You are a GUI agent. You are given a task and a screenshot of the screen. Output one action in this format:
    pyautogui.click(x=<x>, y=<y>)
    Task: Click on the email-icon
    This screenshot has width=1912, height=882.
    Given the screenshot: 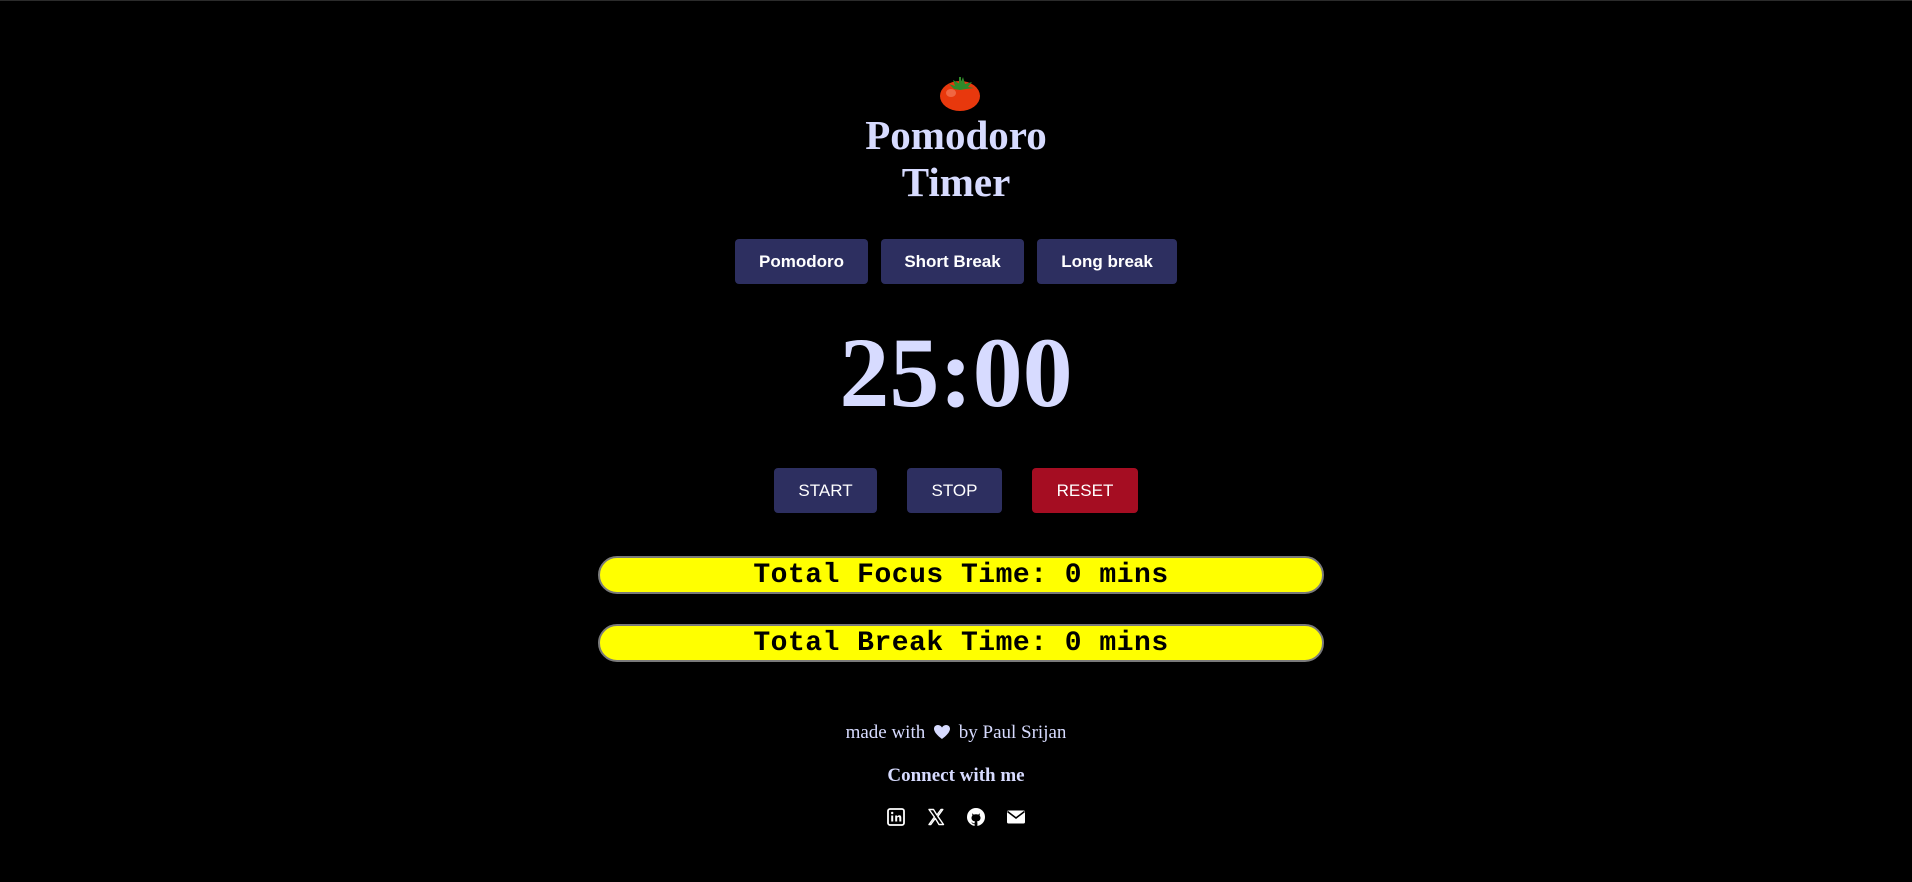 What is the action you would take?
    pyautogui.click(x=1016, y=817)
    